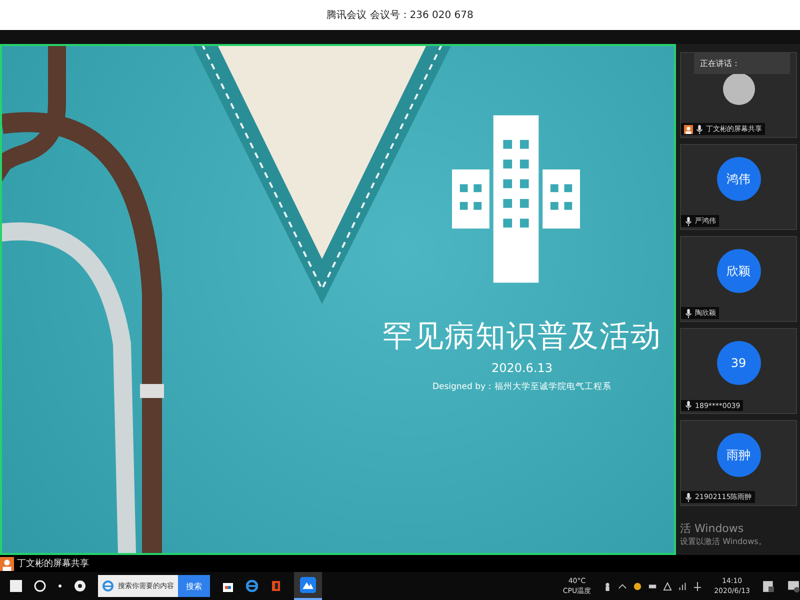  I want to click on avatar-photo-placeholder, so click(738, 89).